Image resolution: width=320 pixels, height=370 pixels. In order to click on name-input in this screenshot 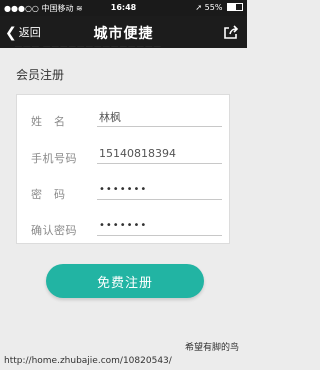, I will do `click(159, 117)`.